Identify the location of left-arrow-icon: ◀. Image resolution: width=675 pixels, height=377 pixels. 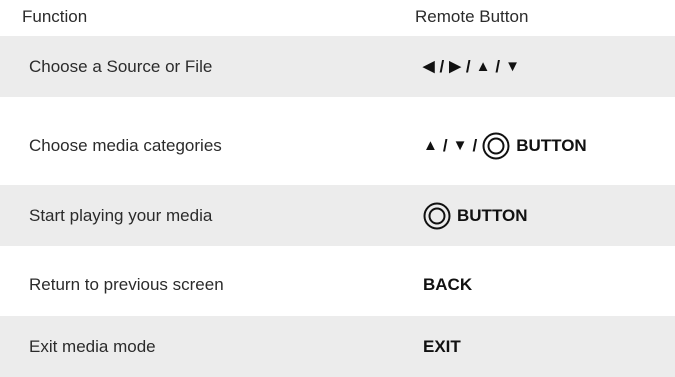
(429, 66).